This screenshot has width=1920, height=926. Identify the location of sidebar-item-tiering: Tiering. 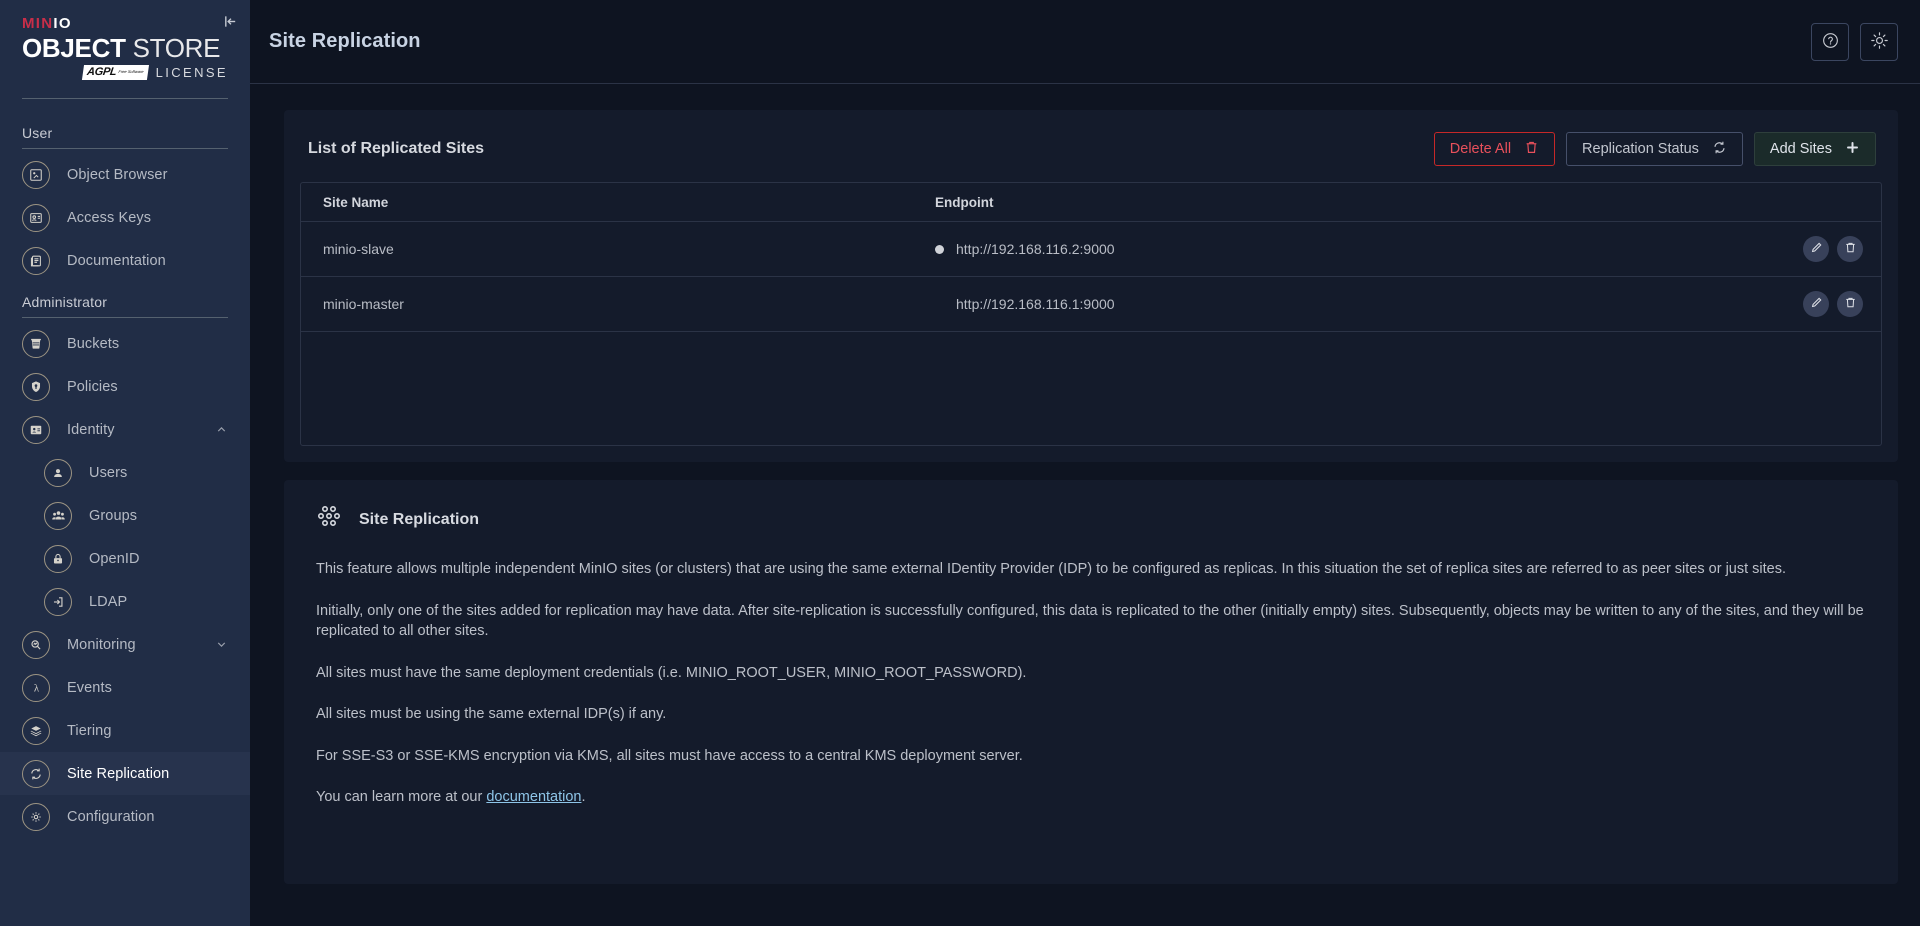
(125, 730).